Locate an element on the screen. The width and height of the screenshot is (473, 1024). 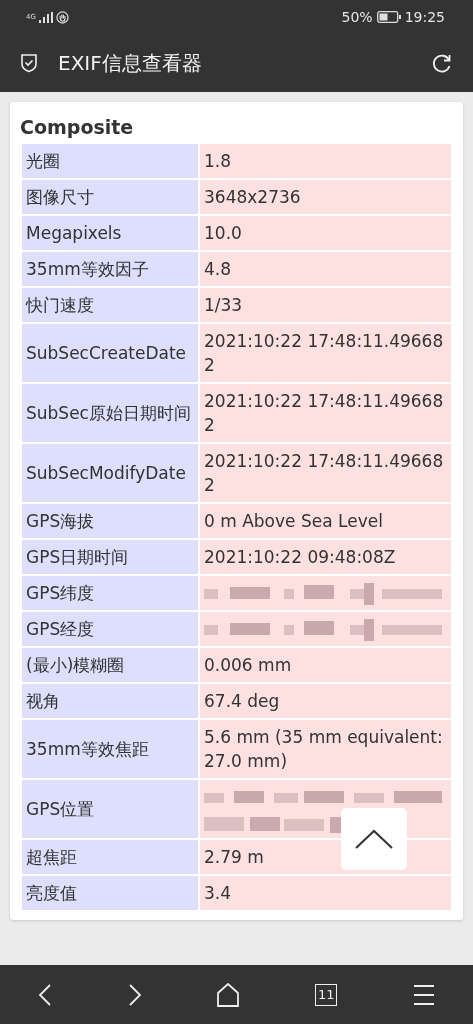
label-cell: GPS海拔 is located at coordinates (110, 521).